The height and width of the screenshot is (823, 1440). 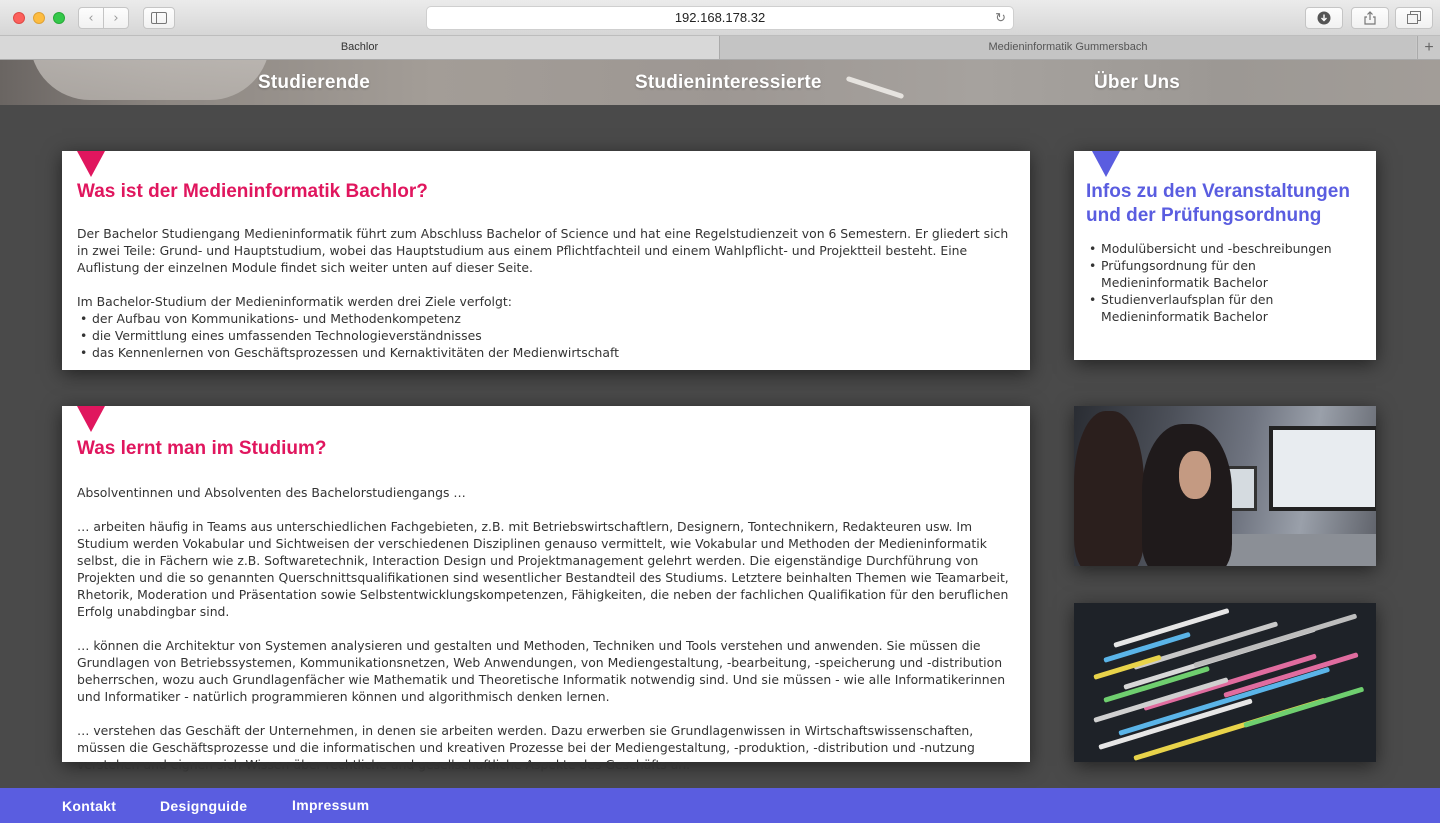 I want to click on chevron-left-icon: ‹, so click(x=91, y=18).